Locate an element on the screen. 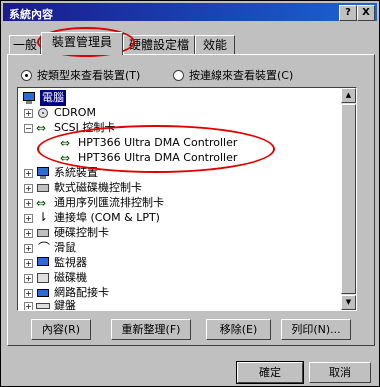  tree-label-computer: 電腦 is located at coordinates (53, 98).